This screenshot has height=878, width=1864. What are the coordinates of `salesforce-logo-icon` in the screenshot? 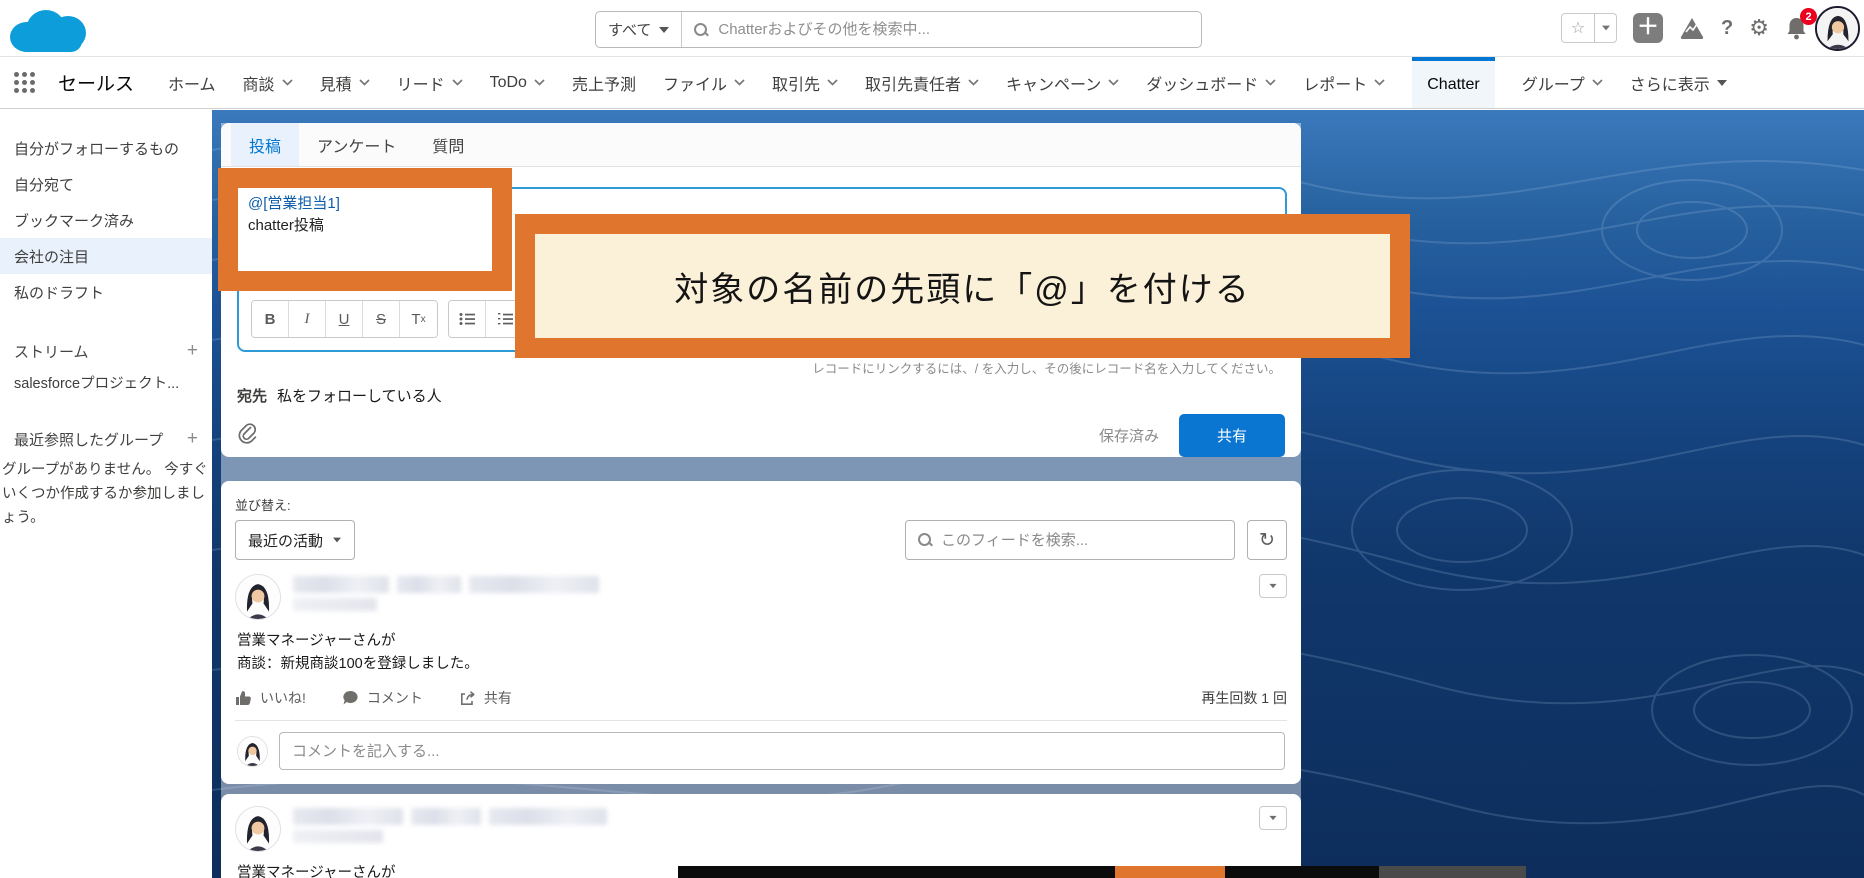 It's located at (56, 30).